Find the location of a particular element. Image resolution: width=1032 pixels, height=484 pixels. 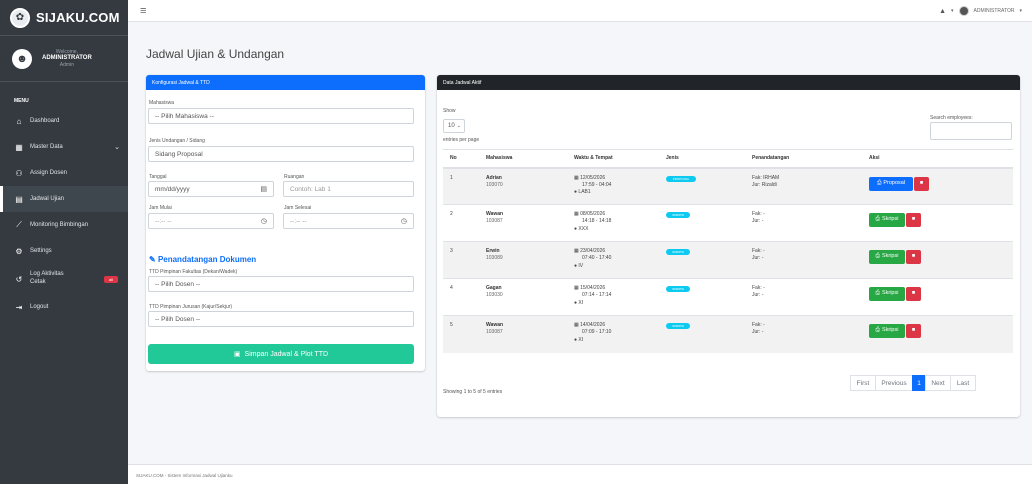

exam-time: 07:14 - 17:14 is located at coordinates (597, 295).